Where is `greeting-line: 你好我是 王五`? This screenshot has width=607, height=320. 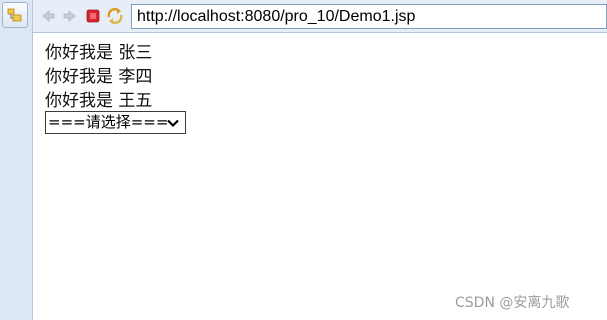 greeting-line: 你好我是 王五 is located at coordinates (99, 101).